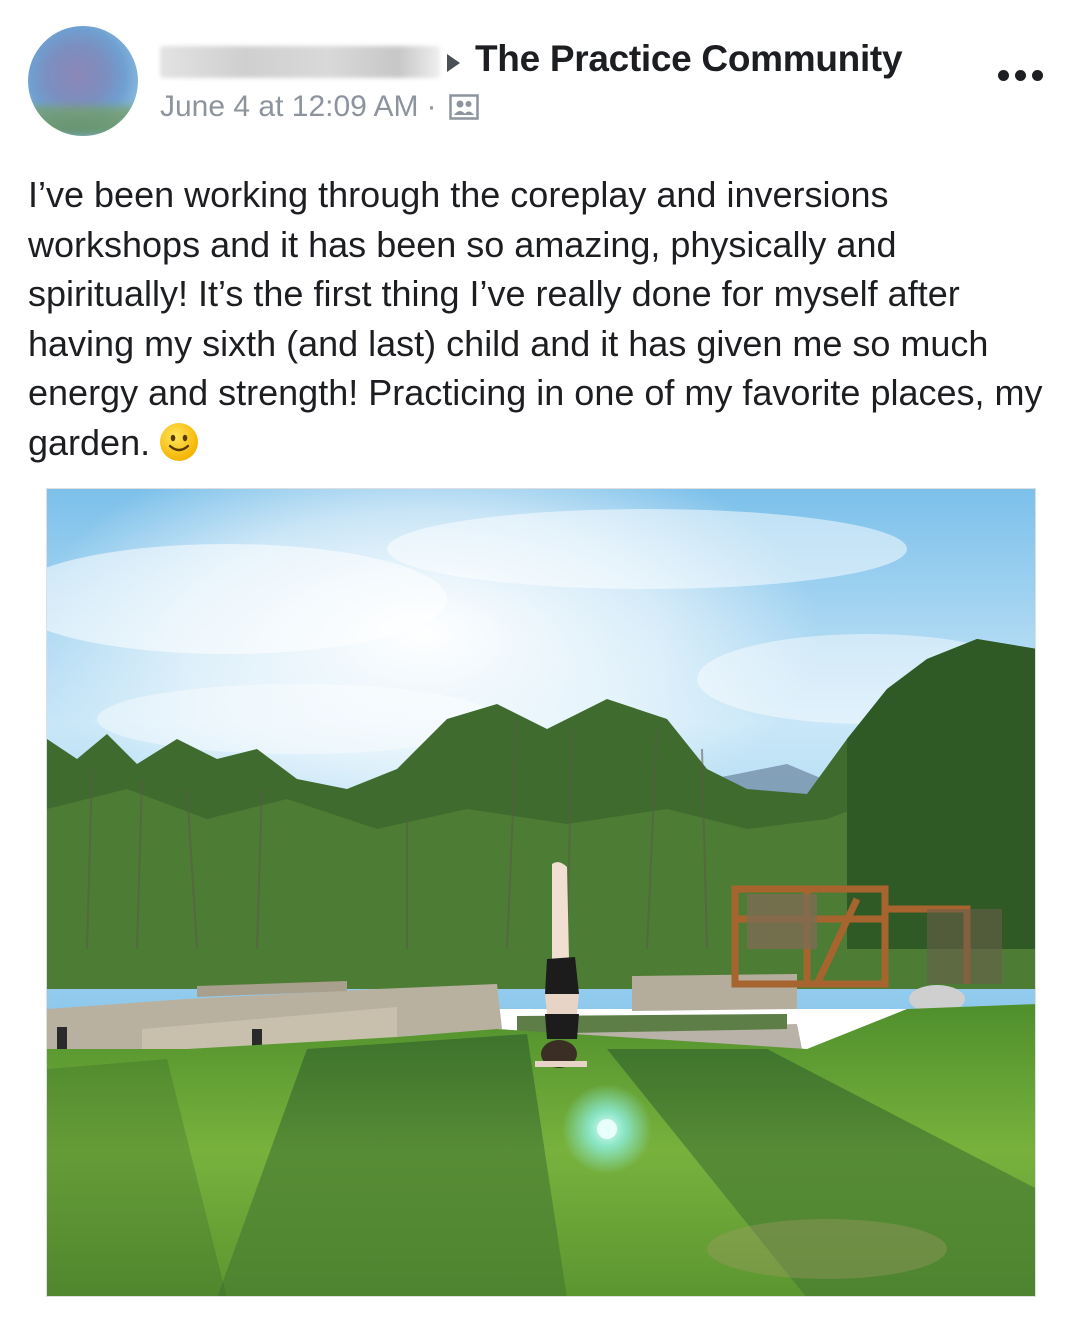  I want to click on post-timestamp: June 4 at 12:09 AM, so click(289, 107).